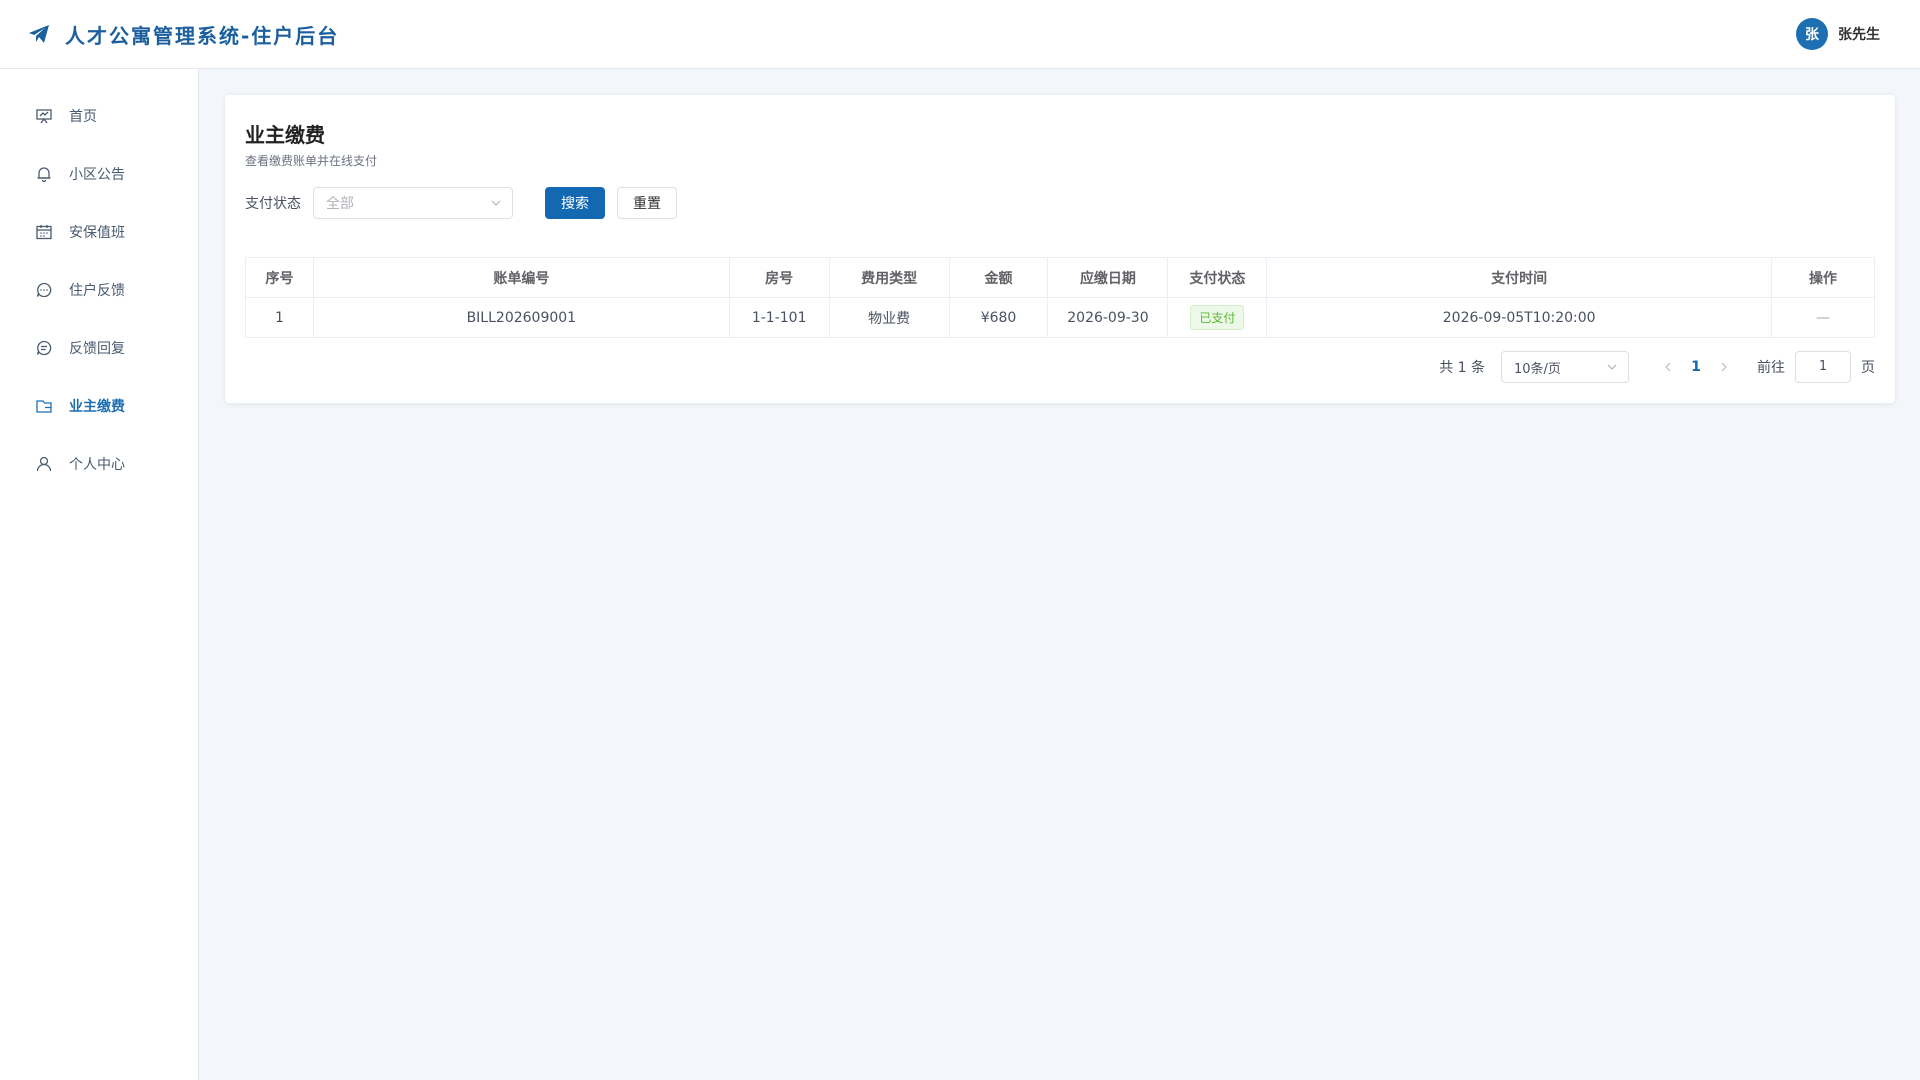  Describe the element at coordinates (889, 277) in the screenshot. I see `column-header: 费用类型` at that location.